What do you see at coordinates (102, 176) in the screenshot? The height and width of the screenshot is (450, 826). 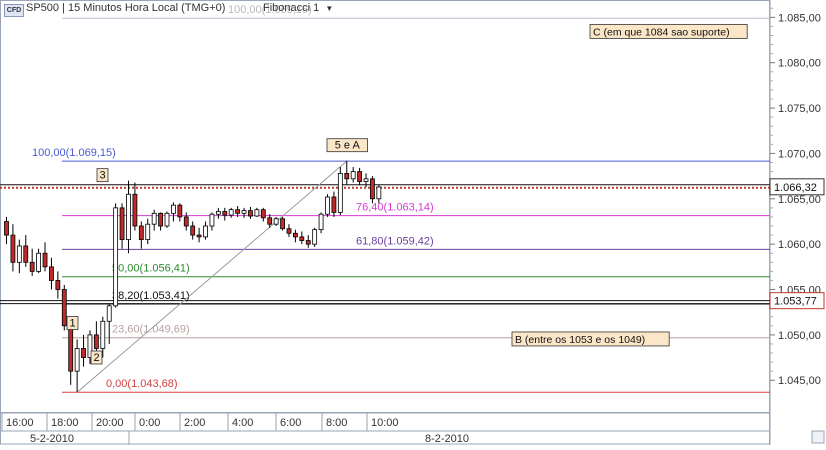 I see `wave-label-3: 3` at bounding box center [102, 176].